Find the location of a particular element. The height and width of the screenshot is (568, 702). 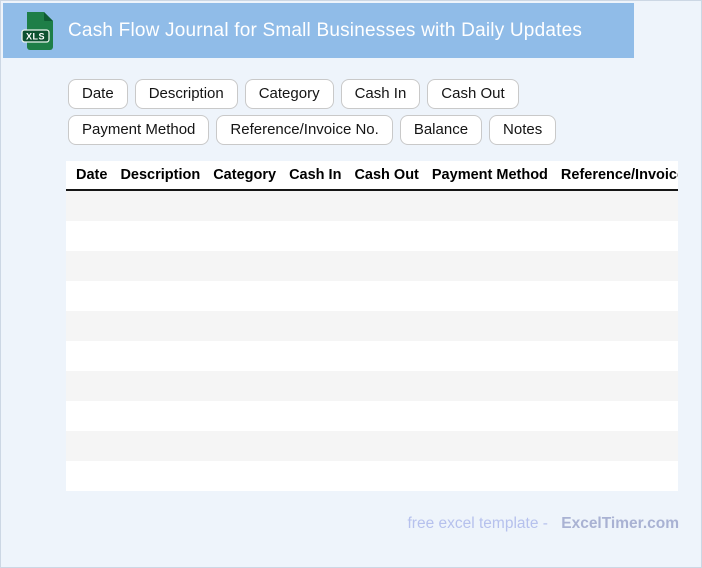

column-header-category: Category is located at coordinates (245, 175).